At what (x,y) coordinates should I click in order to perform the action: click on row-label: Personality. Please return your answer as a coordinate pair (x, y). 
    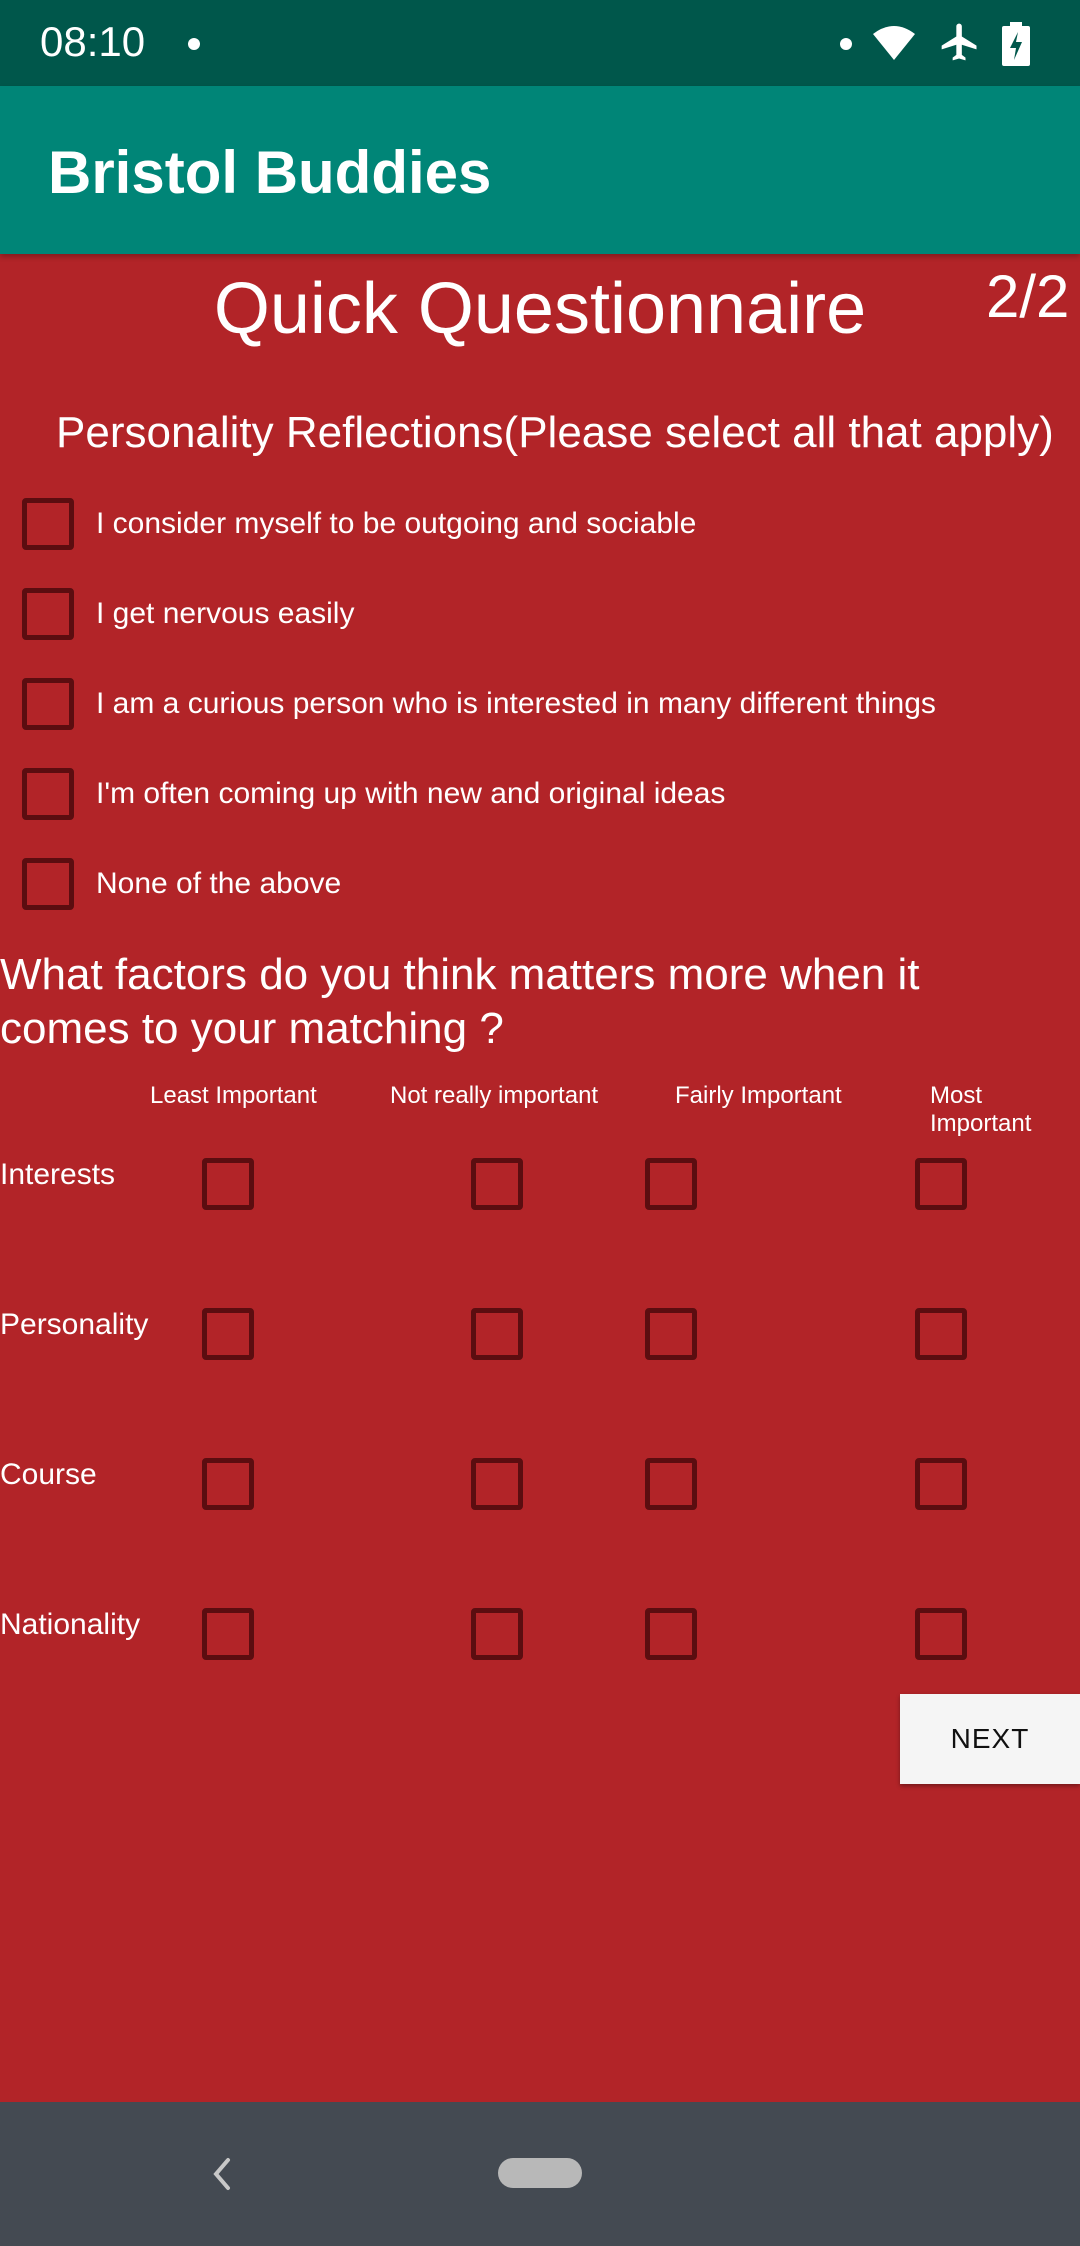
    Looking at the image, I should click on (74, 1324).